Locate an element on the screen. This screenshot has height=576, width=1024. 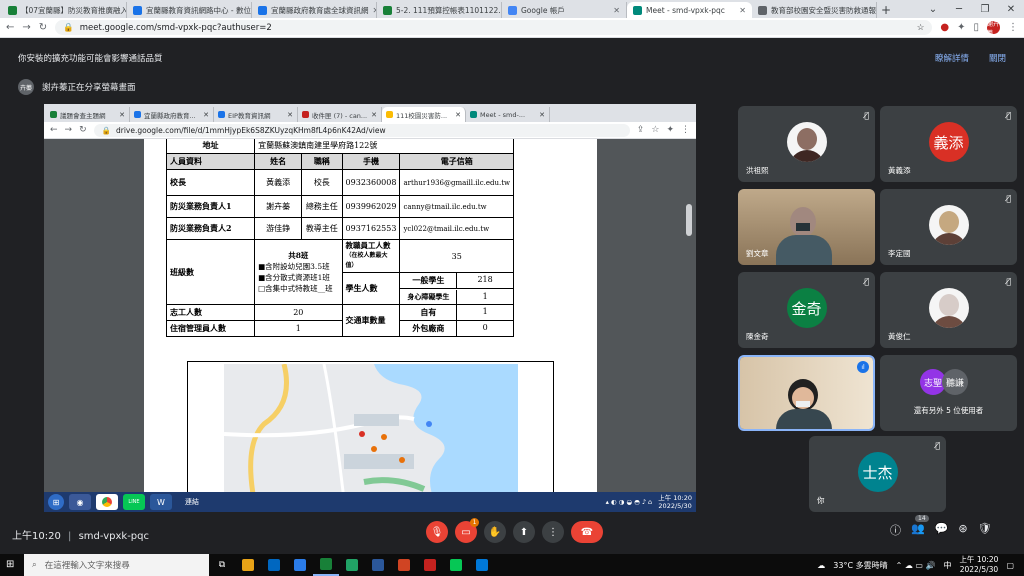
sidebar-icon: ▯ is located at coordinates (976, 27).